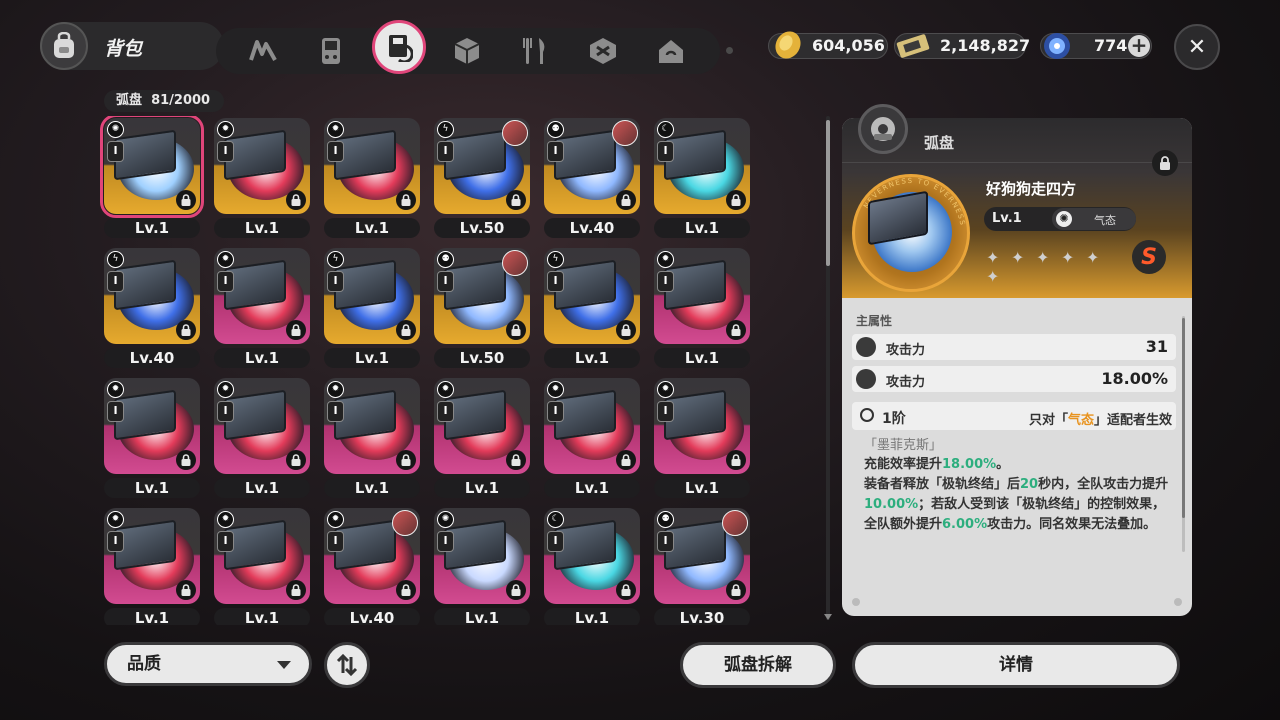  I want to click on detail-lock-button, so click(1165, 163).